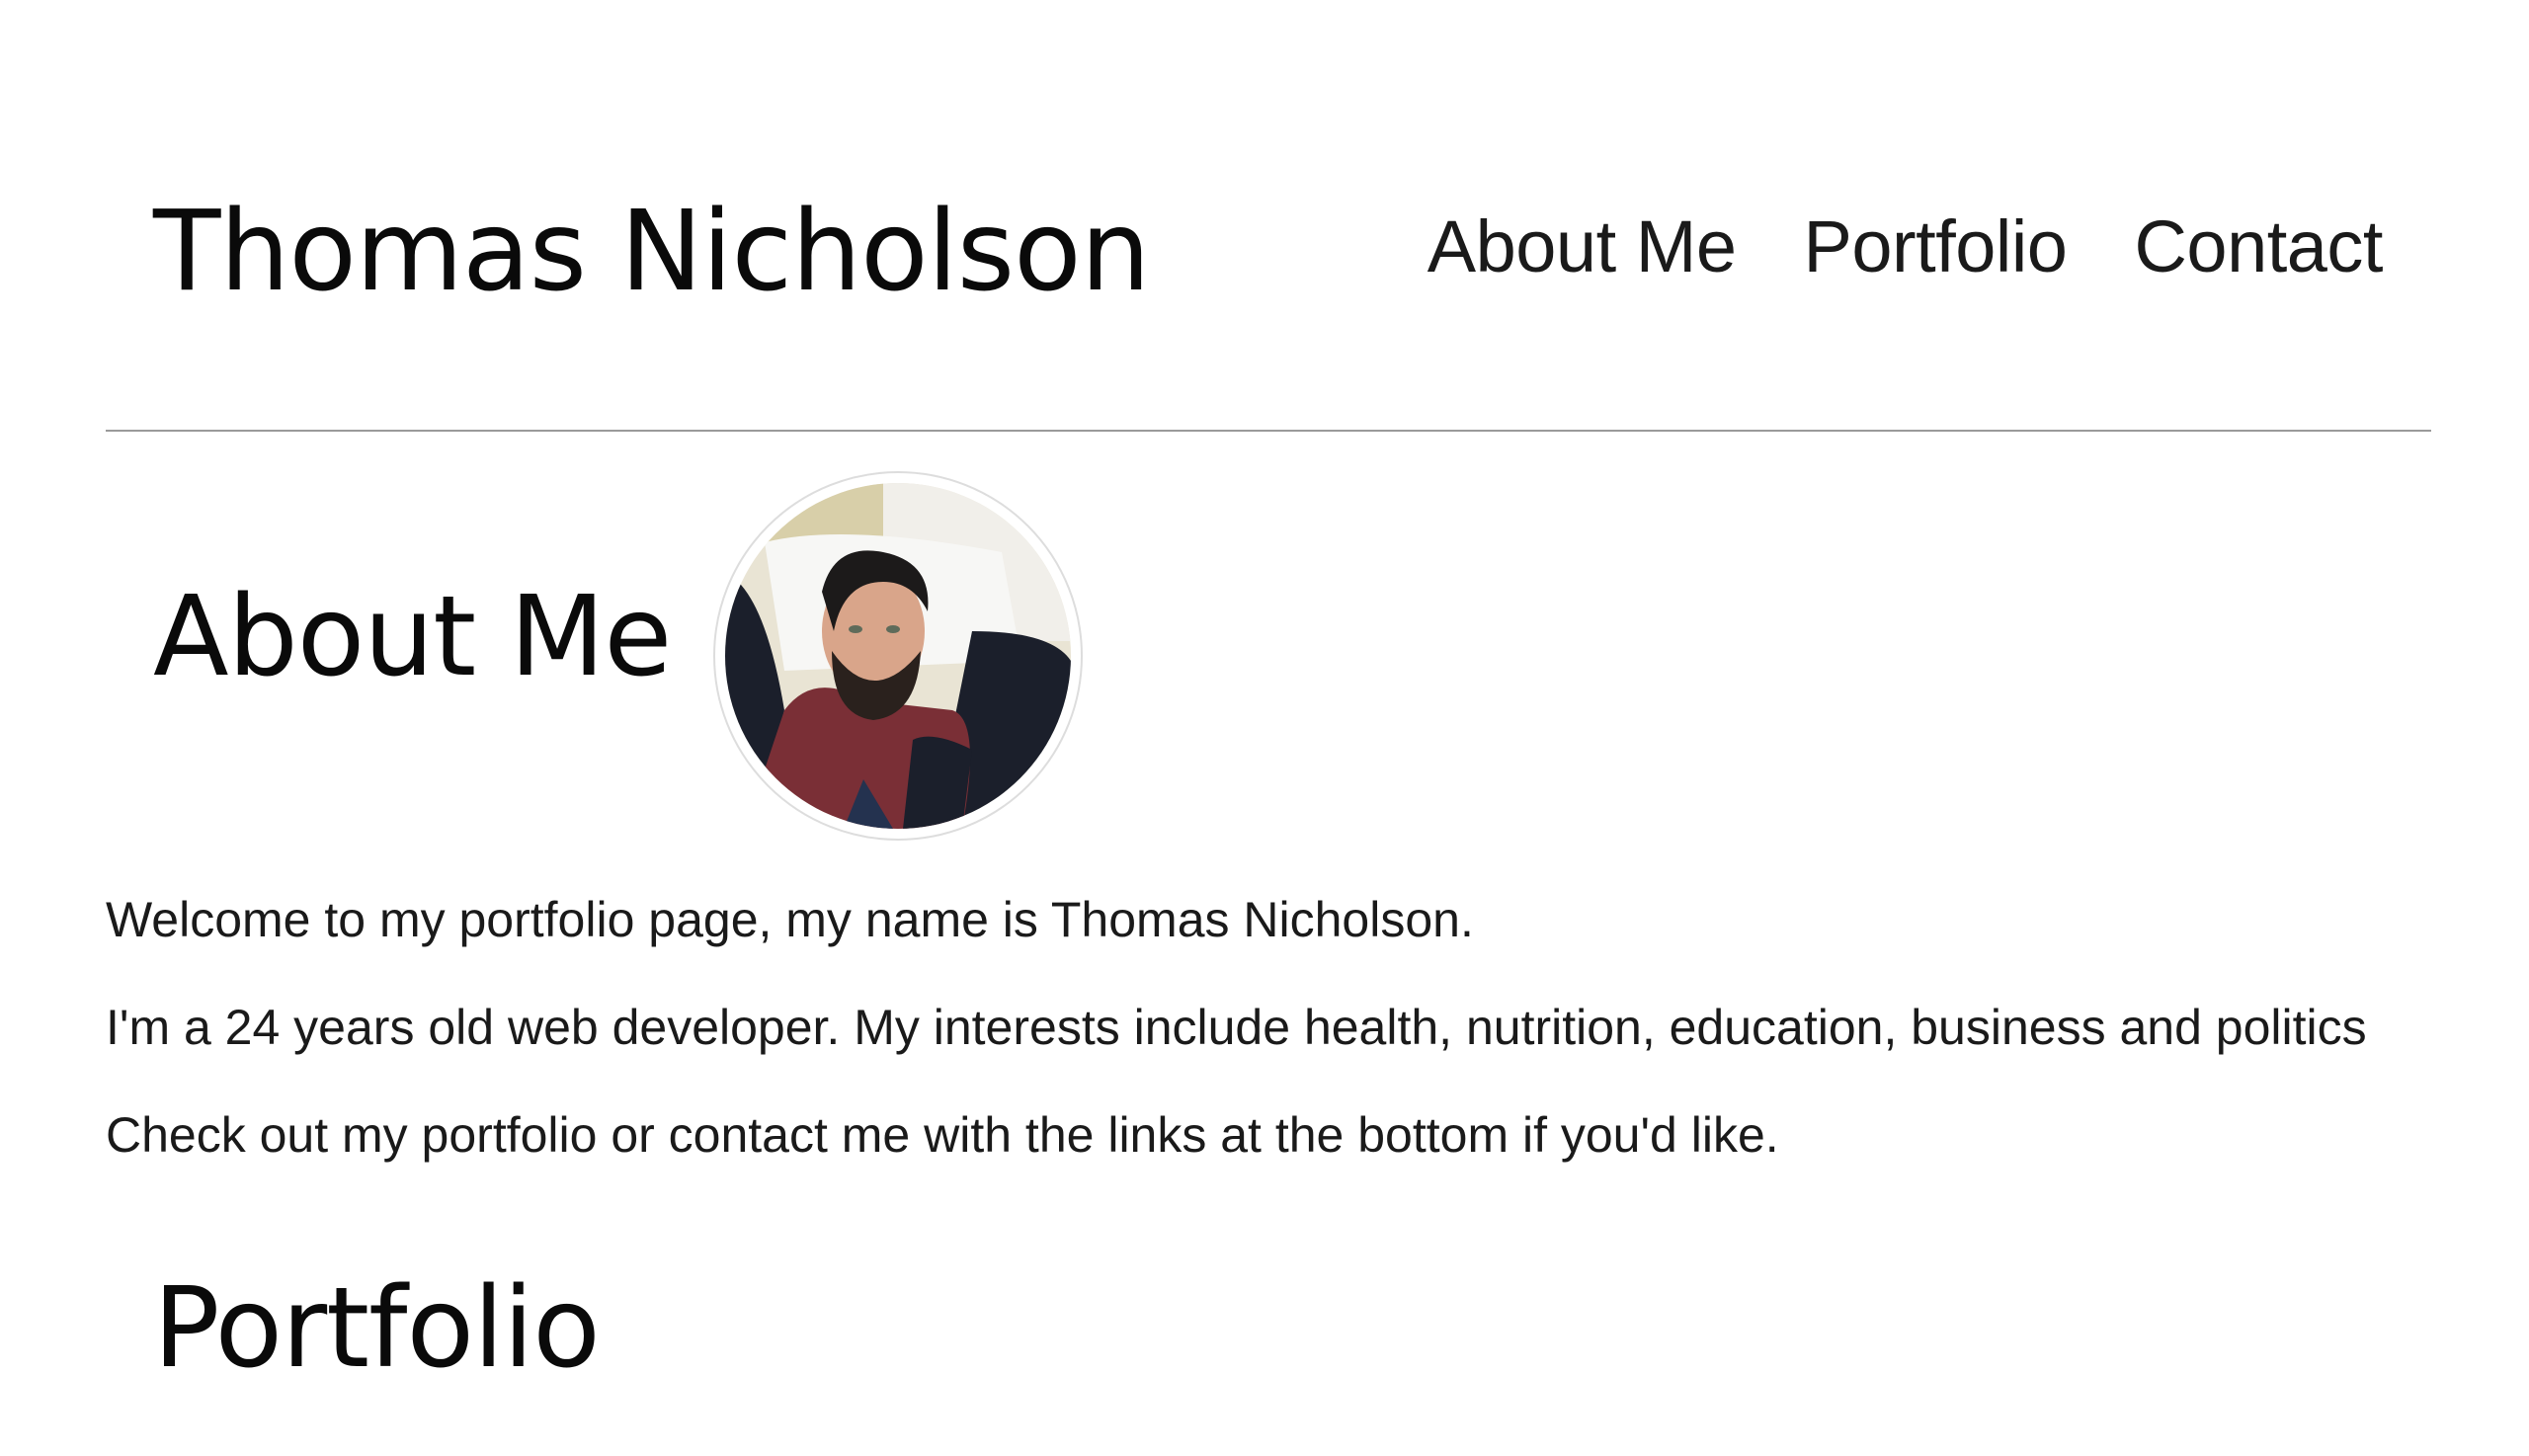 This screenshot has height=1456, width=2529. What do you see at coordinates (2259, 247) in the screenshot?
I see `nav-link-contact: Contact` at bounding box center [2259, 247].